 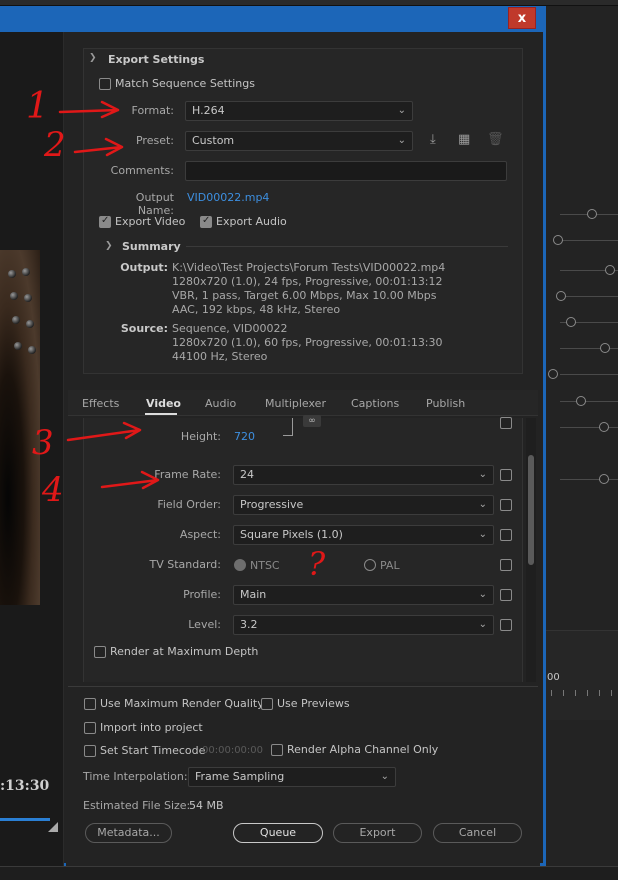 I want to click on annotation-arrows, so click(x=109, y=295).